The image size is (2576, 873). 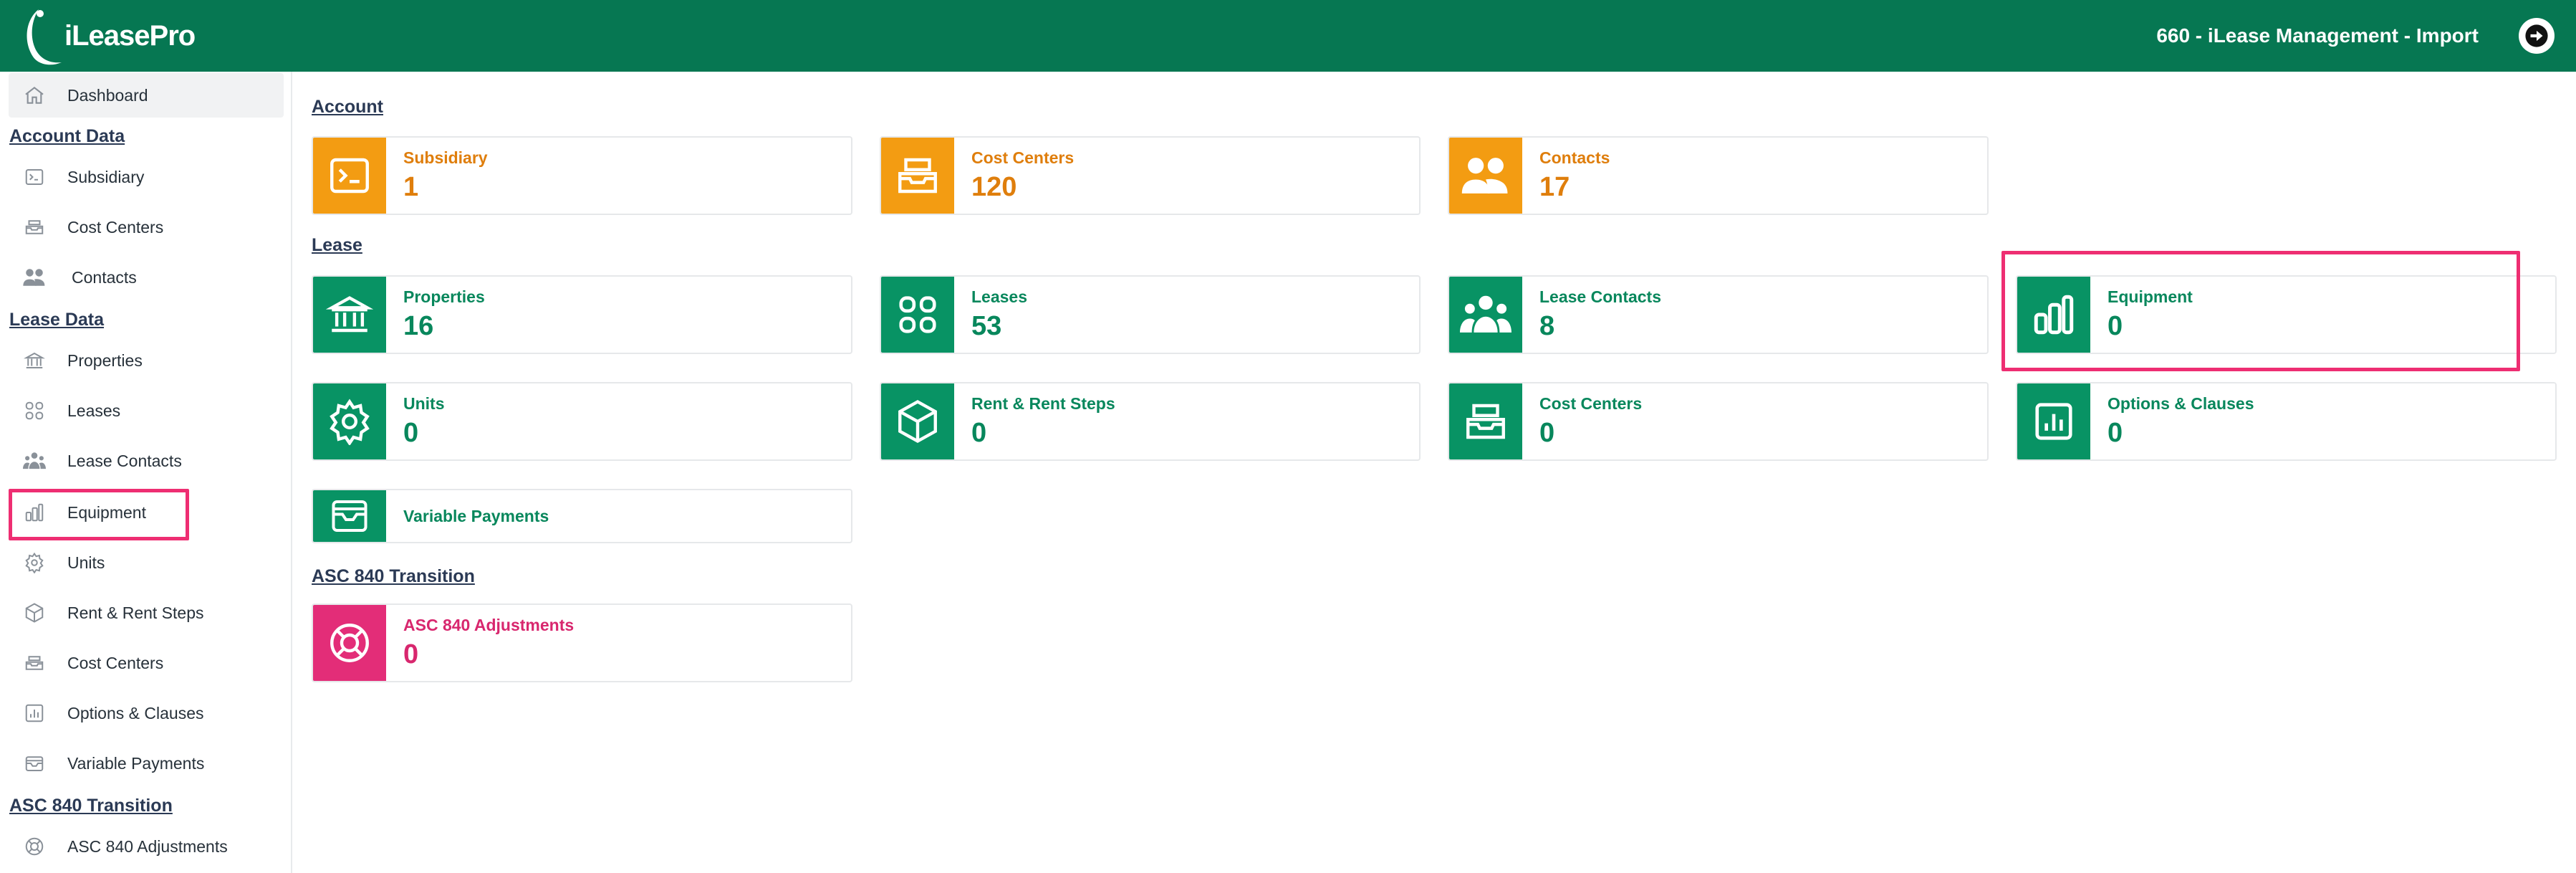 I want to click on card-value: 16, so click(x=419, y=326).